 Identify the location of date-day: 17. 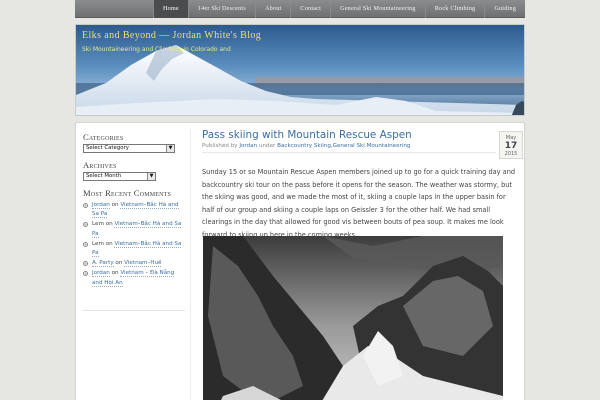
(511, 146).